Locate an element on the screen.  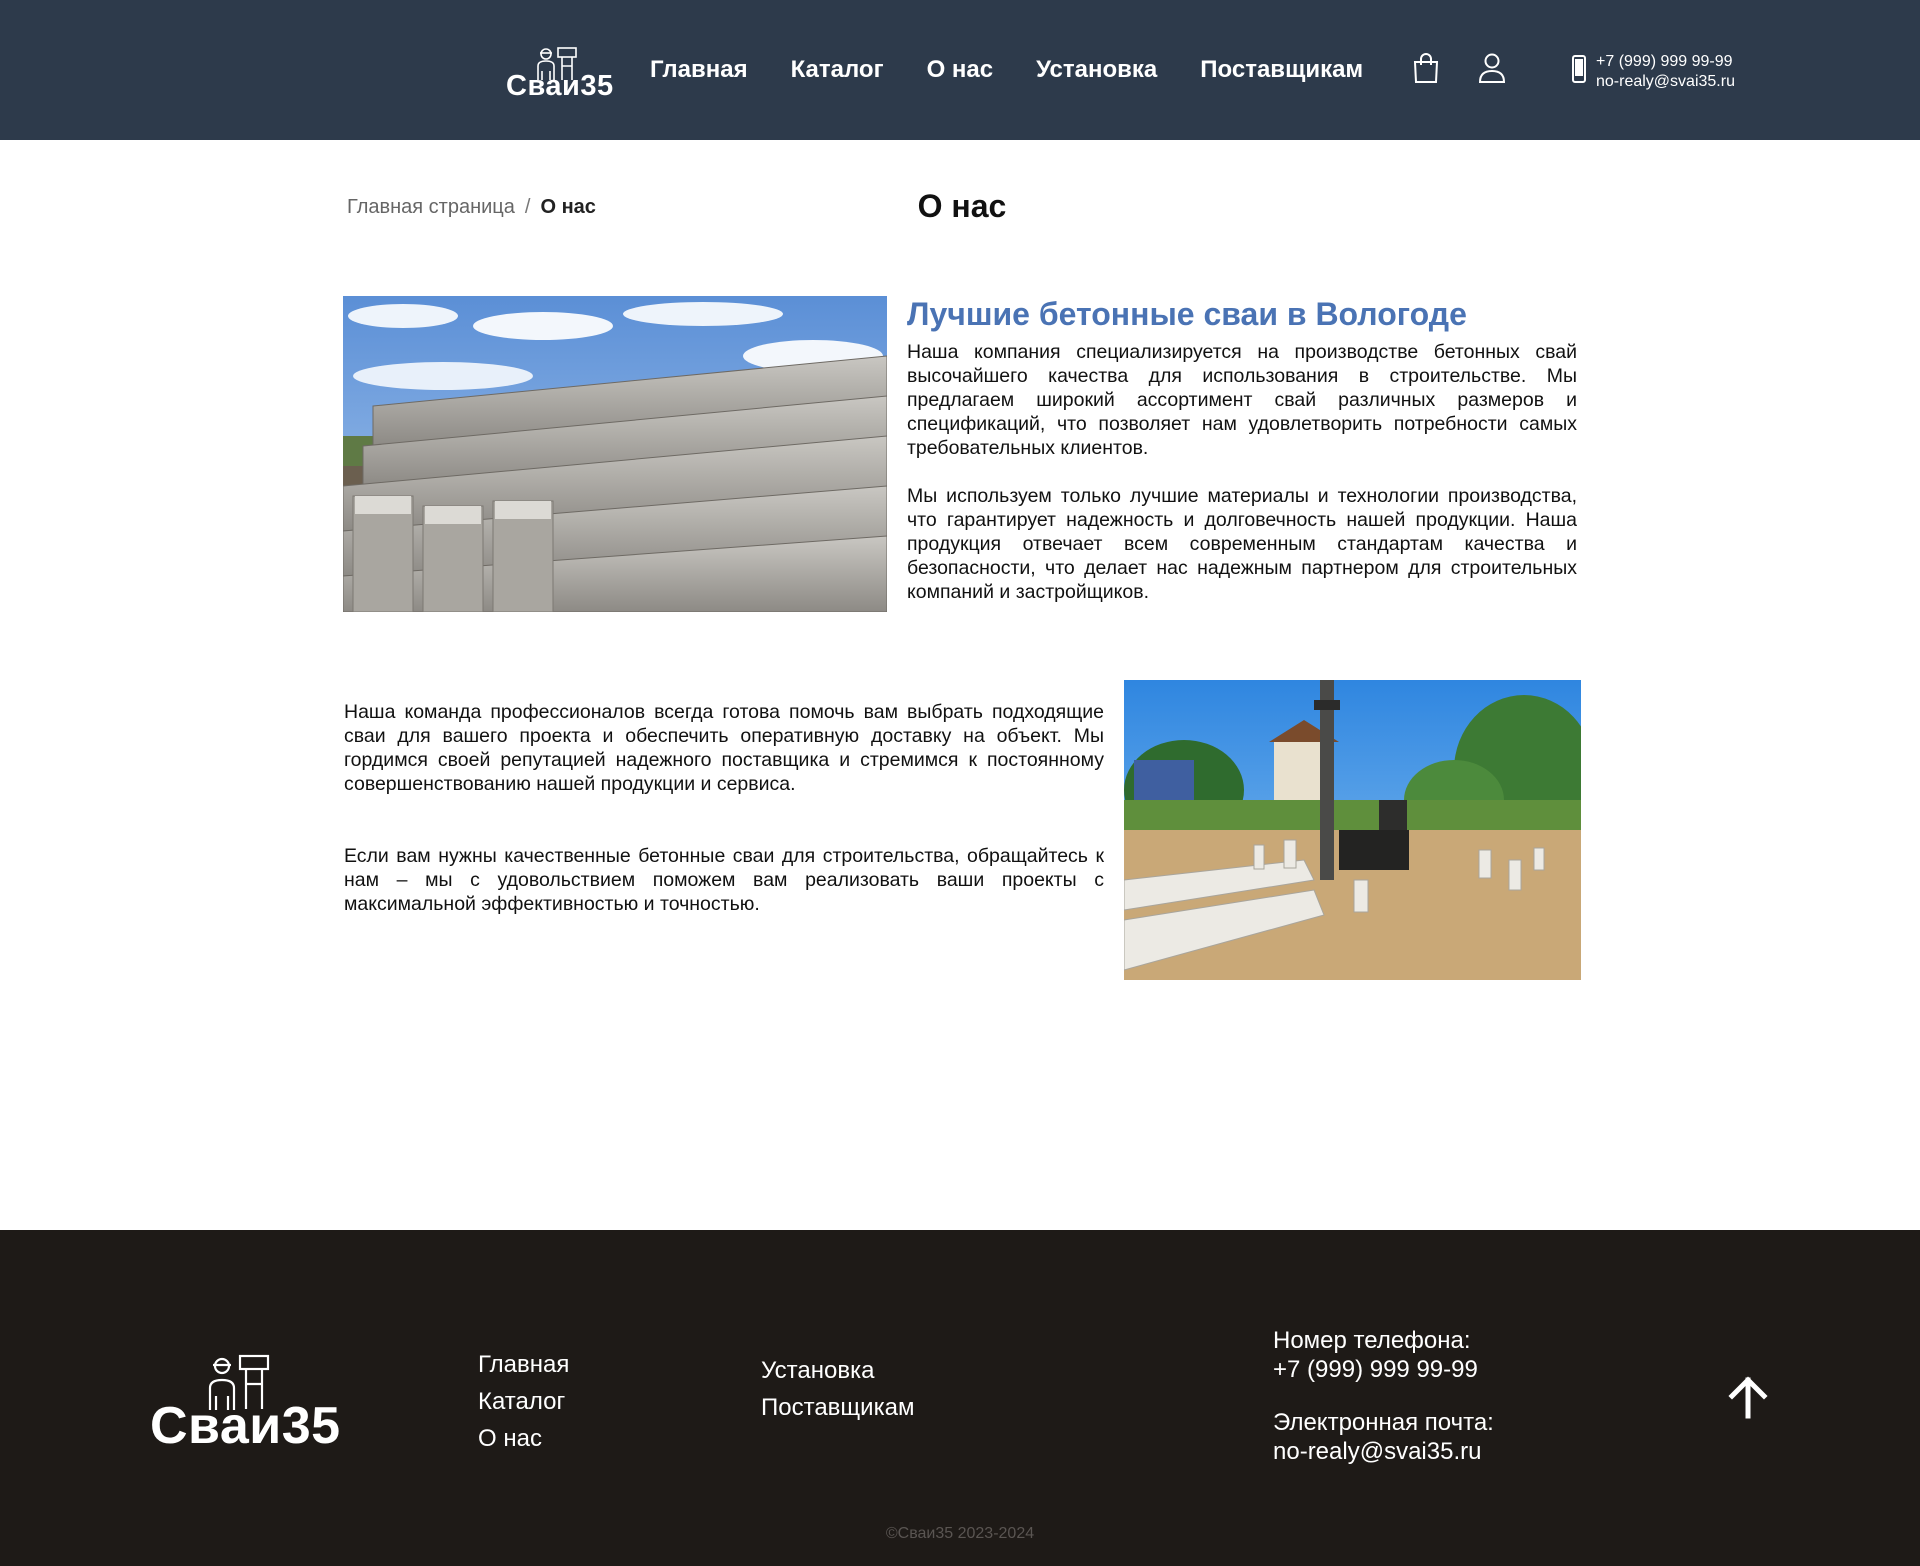
shopping-bag-icon is located at coordinates (1426, 68).